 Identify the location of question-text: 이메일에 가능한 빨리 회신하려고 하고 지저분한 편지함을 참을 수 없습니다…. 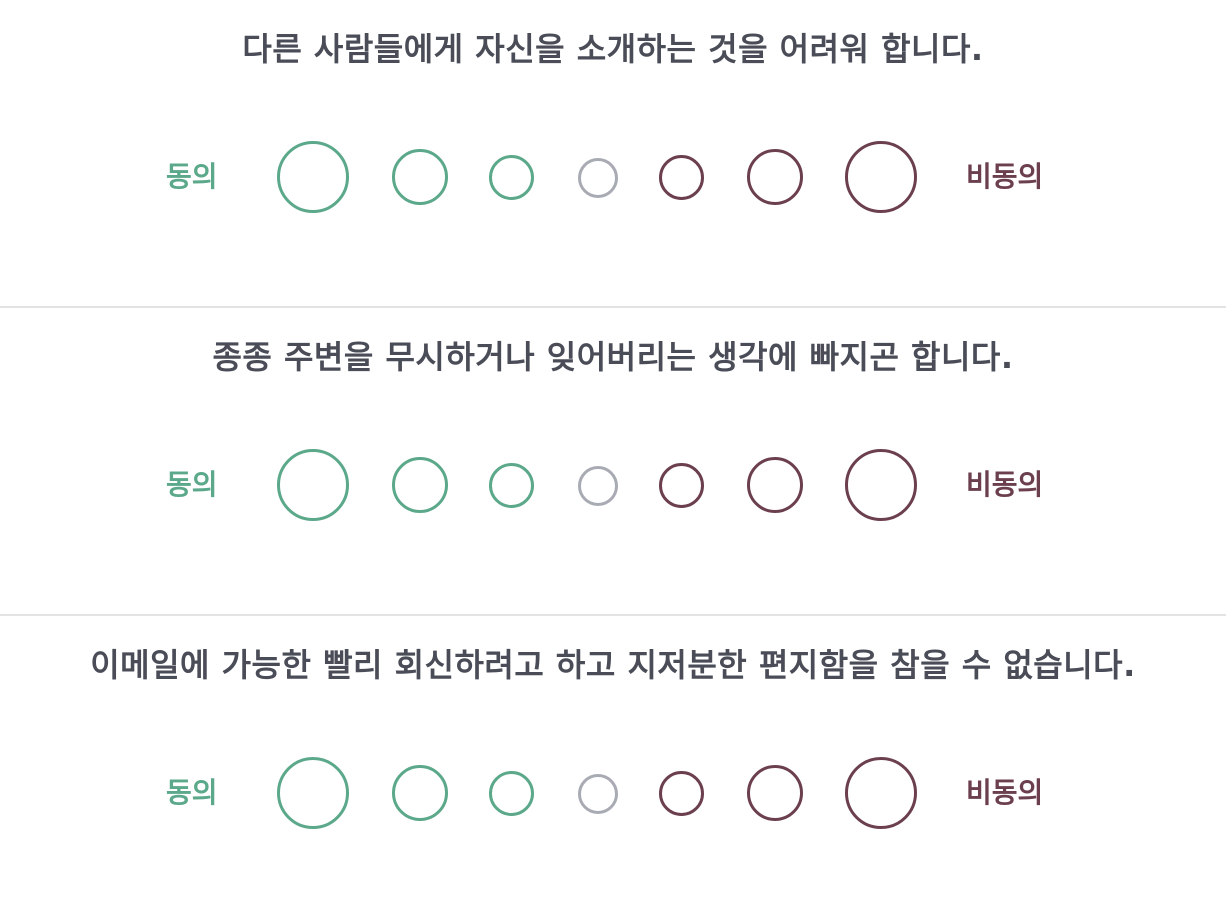
(613, 665).